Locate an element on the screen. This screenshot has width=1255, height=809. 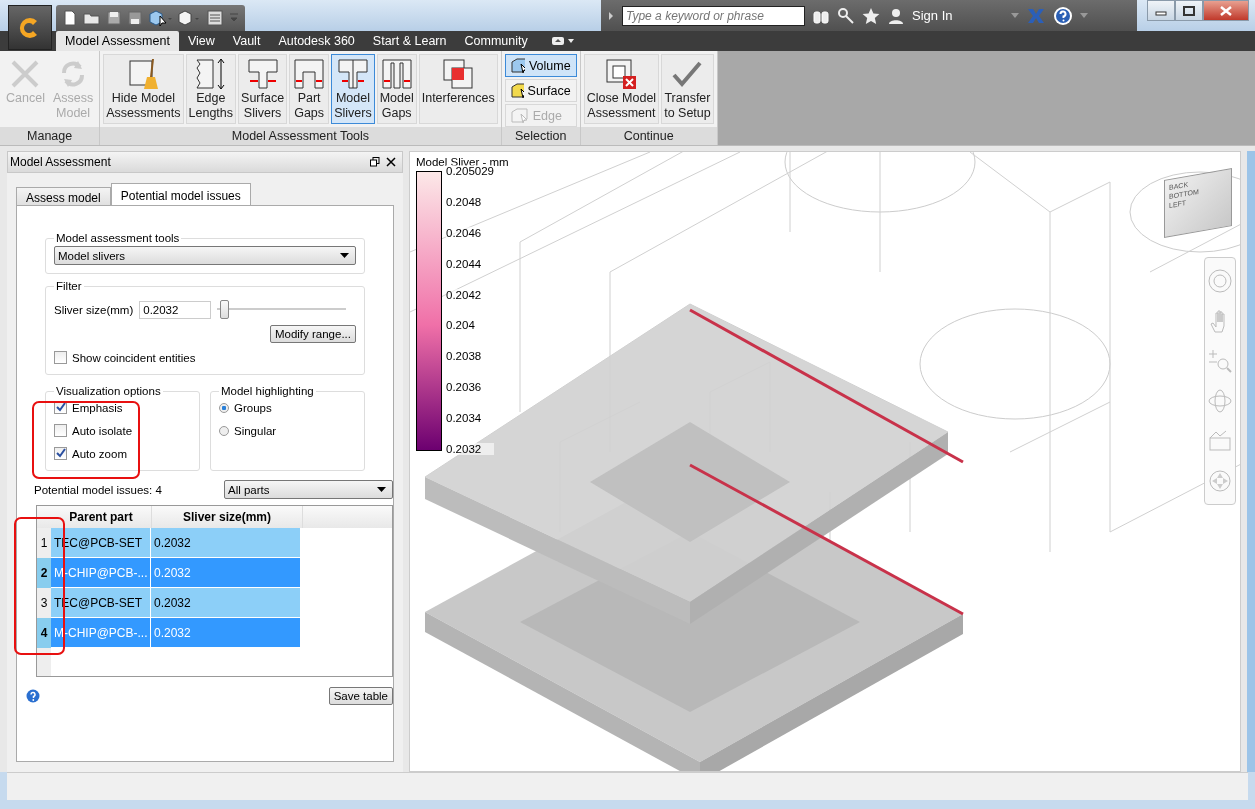
row-header: 2 is located at coordinates (44, 573).